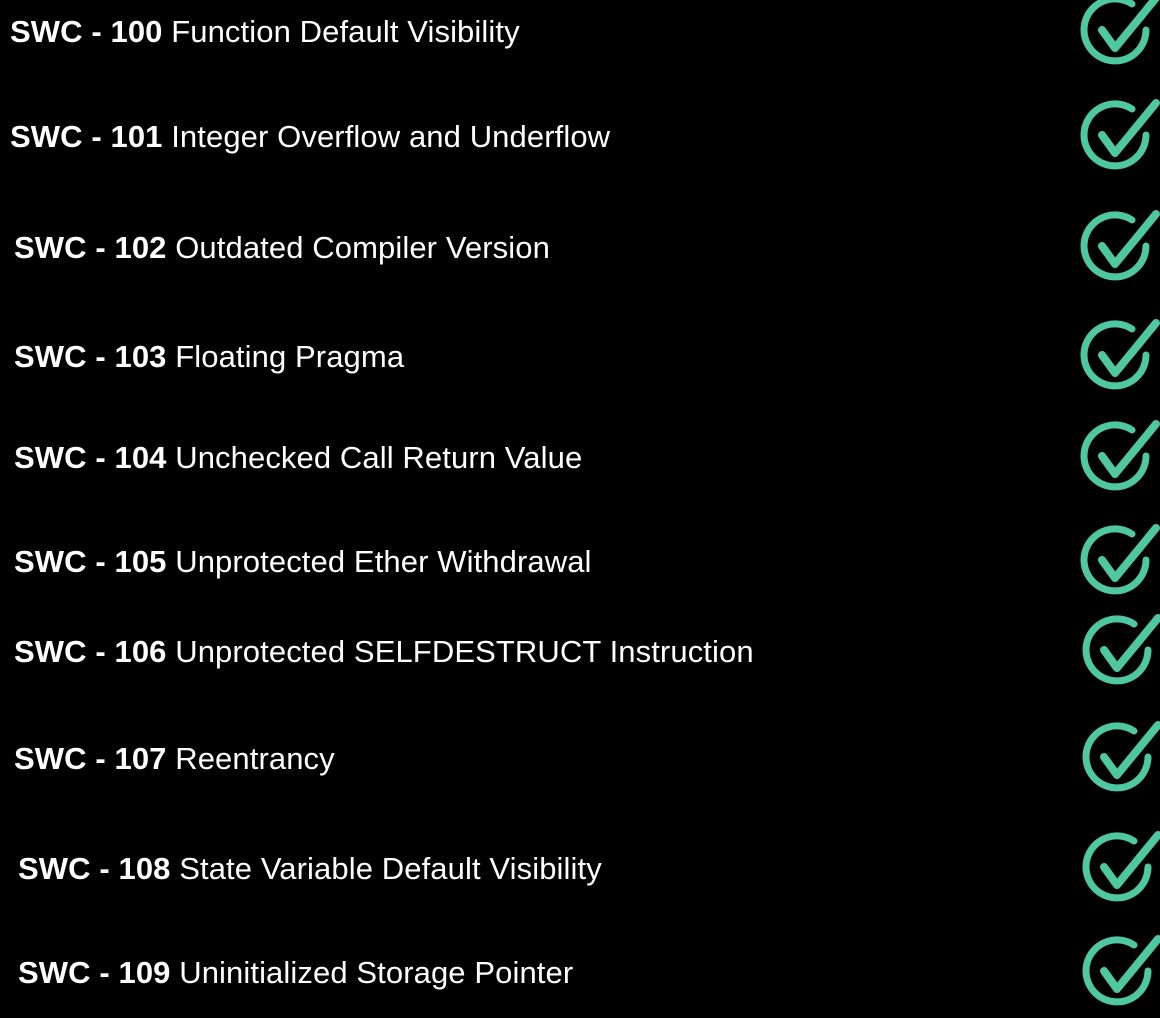  What do you see at coordinates (90, 651) in the screenshot?
I see `swc-code: SWC - 106` at bounding box center [90, 651].